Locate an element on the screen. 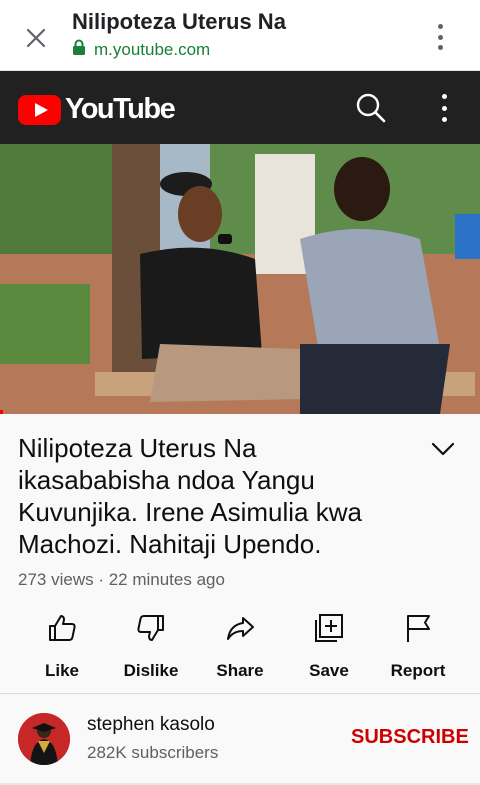  share-icon is located at coordinates (240, 630).